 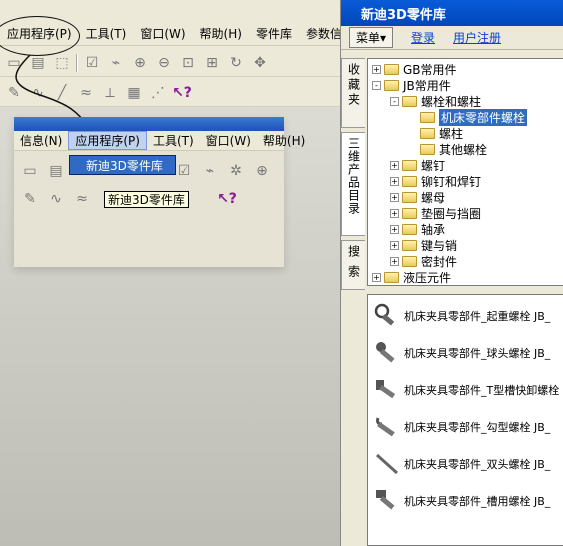 I want to click on tree-item: - JB常用件, so click(x=411, y=85).